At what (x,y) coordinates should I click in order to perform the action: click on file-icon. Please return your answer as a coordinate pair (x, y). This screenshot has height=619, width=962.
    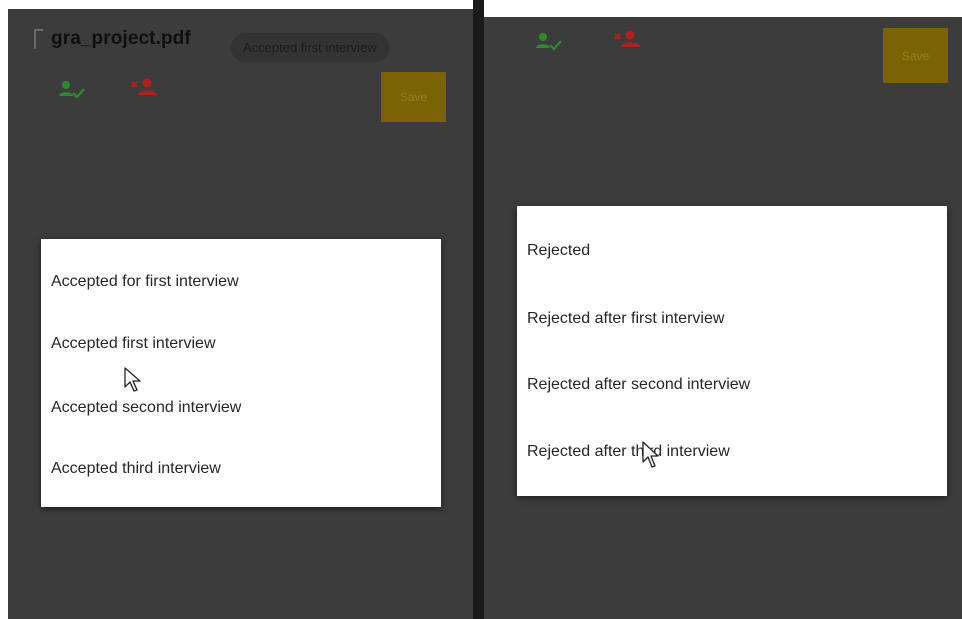
    Looking at the image, I should click on (38, 39).